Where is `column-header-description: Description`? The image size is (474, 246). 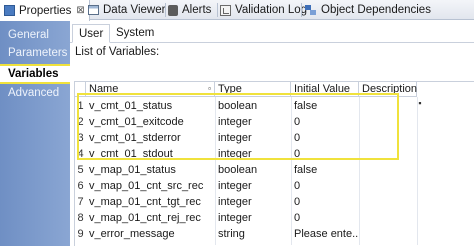
column-header-description: Description is located at coordinates (388, 89).